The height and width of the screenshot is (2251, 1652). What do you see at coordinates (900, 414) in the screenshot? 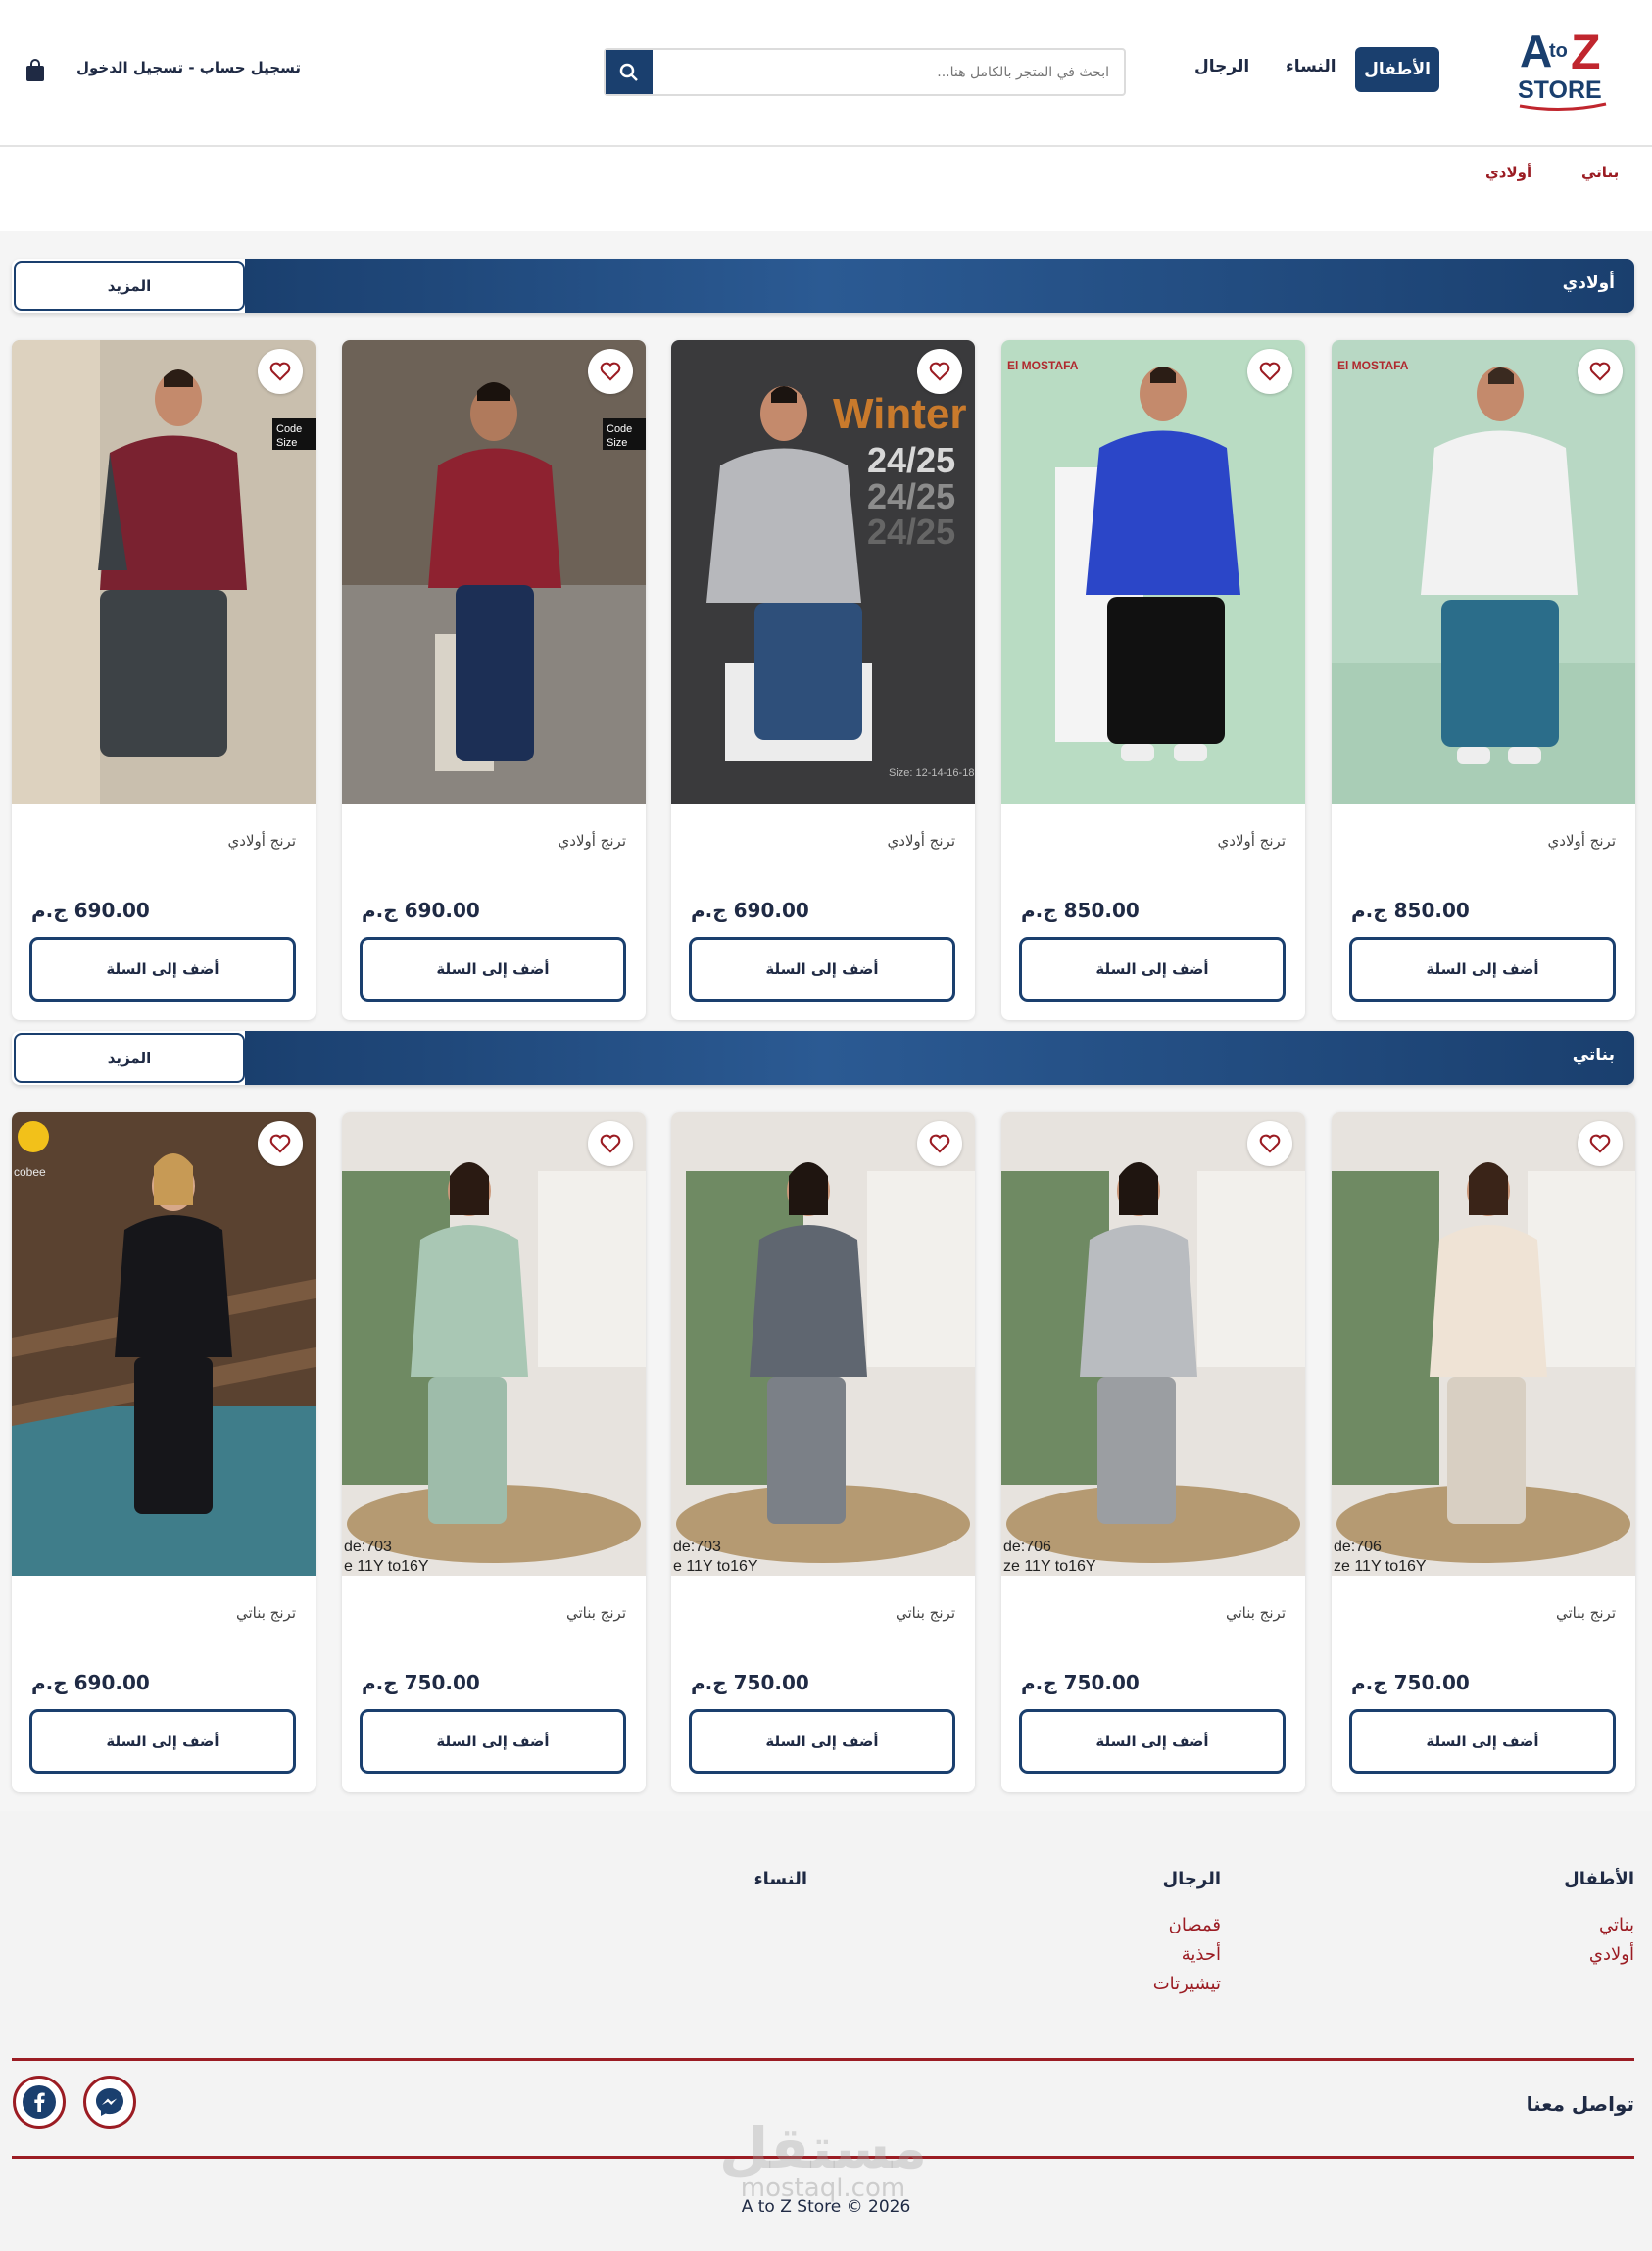
I see `svg-text: Winter` at bounding box center [900, 414].